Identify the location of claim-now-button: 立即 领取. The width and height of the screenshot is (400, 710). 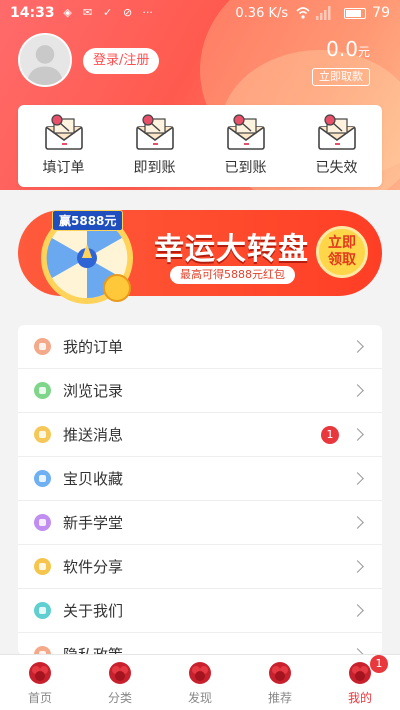
(342, 252).